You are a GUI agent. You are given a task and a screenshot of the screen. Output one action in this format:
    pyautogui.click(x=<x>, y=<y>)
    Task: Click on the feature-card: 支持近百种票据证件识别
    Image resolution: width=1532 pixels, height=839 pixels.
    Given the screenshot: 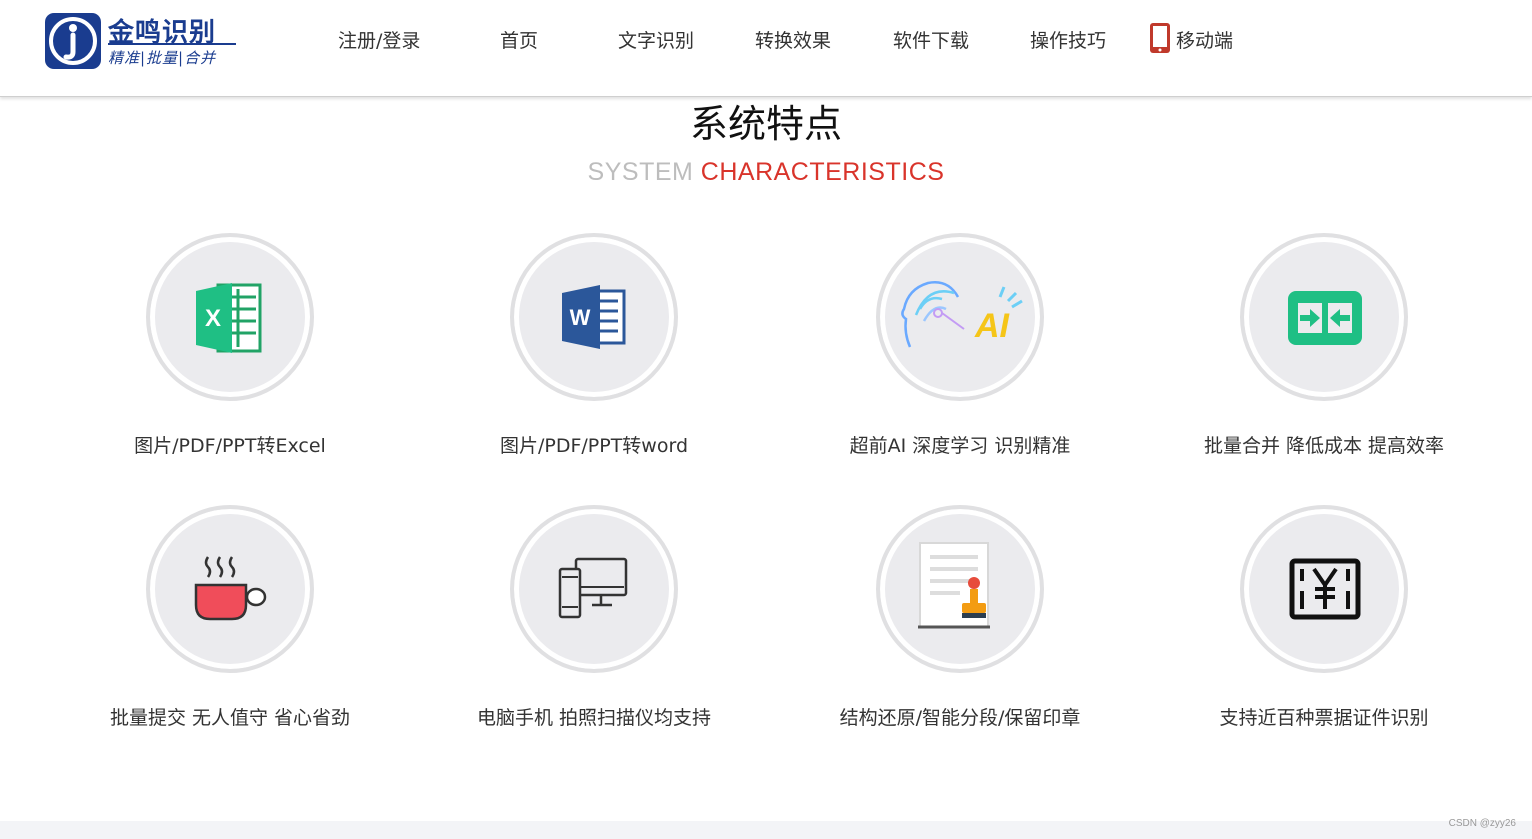 What is the action you would take?
    pyautogui.click(x=1324, y=630)
    